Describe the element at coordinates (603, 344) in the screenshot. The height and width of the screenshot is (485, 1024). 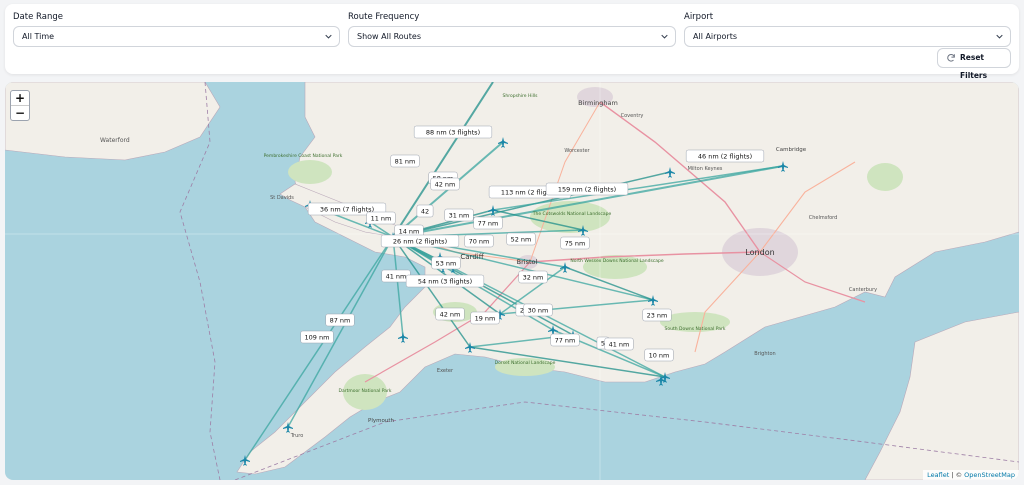
I see `svg-text: 5` at that location.